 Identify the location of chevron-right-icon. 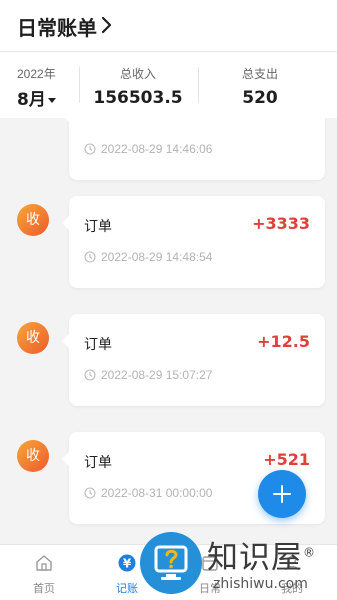
(107, 25).